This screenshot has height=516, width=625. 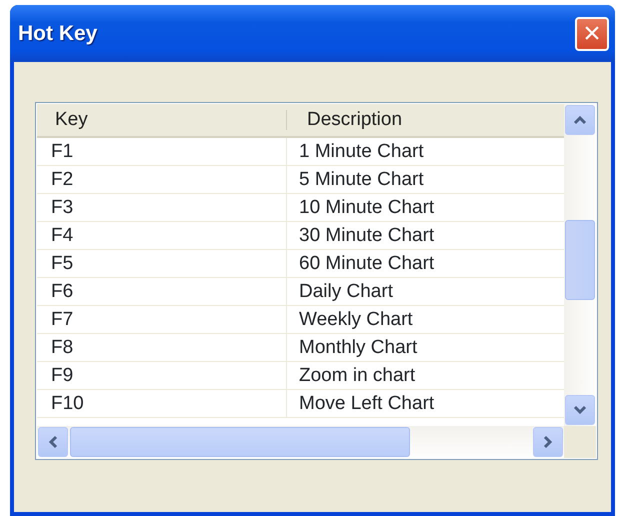 What do you see at coordinates (162, 403) in the screenshot?
I see `key-cell: F10` at bounding box center [162, 403].